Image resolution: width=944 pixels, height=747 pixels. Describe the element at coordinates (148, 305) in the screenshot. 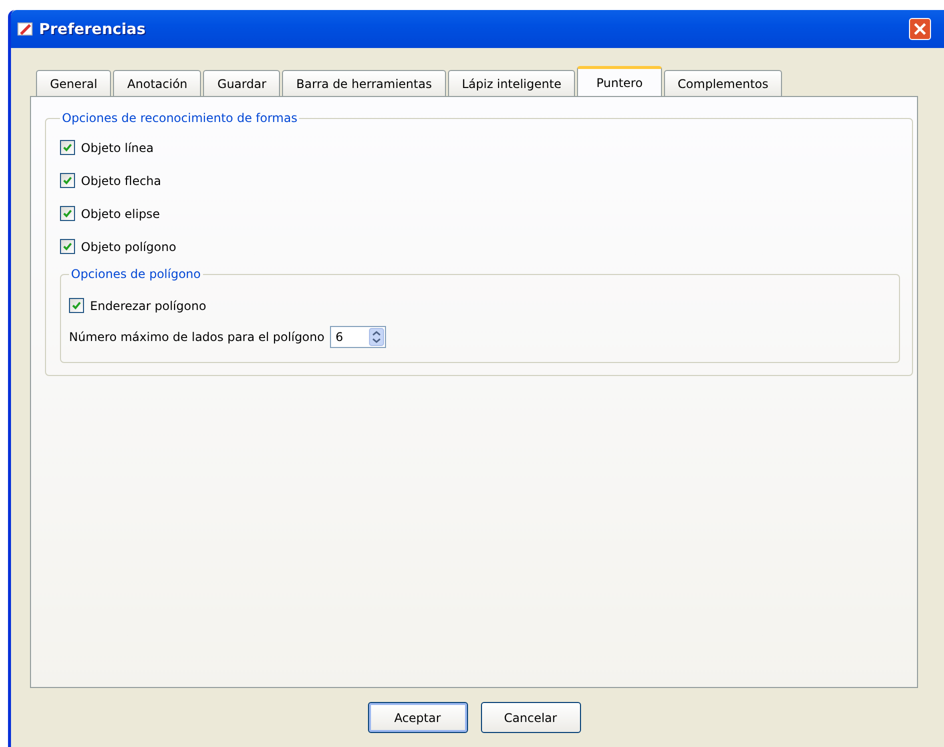

I see `checkbox-label: Enderezar polígono` at that location.